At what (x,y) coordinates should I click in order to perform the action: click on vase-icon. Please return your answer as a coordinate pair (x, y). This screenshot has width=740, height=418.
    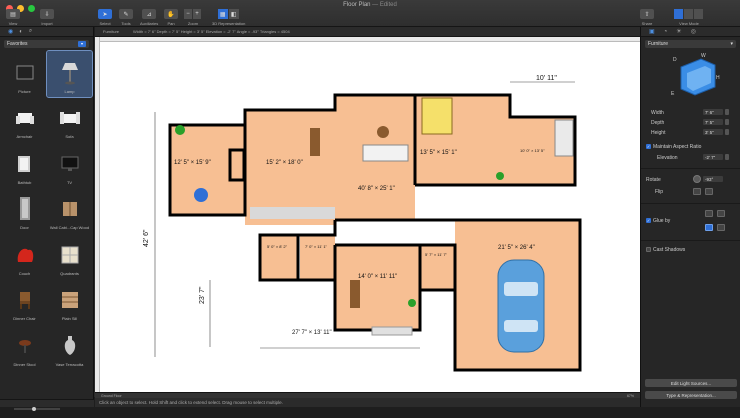
    Looking at the image, I should click on (70, 346).